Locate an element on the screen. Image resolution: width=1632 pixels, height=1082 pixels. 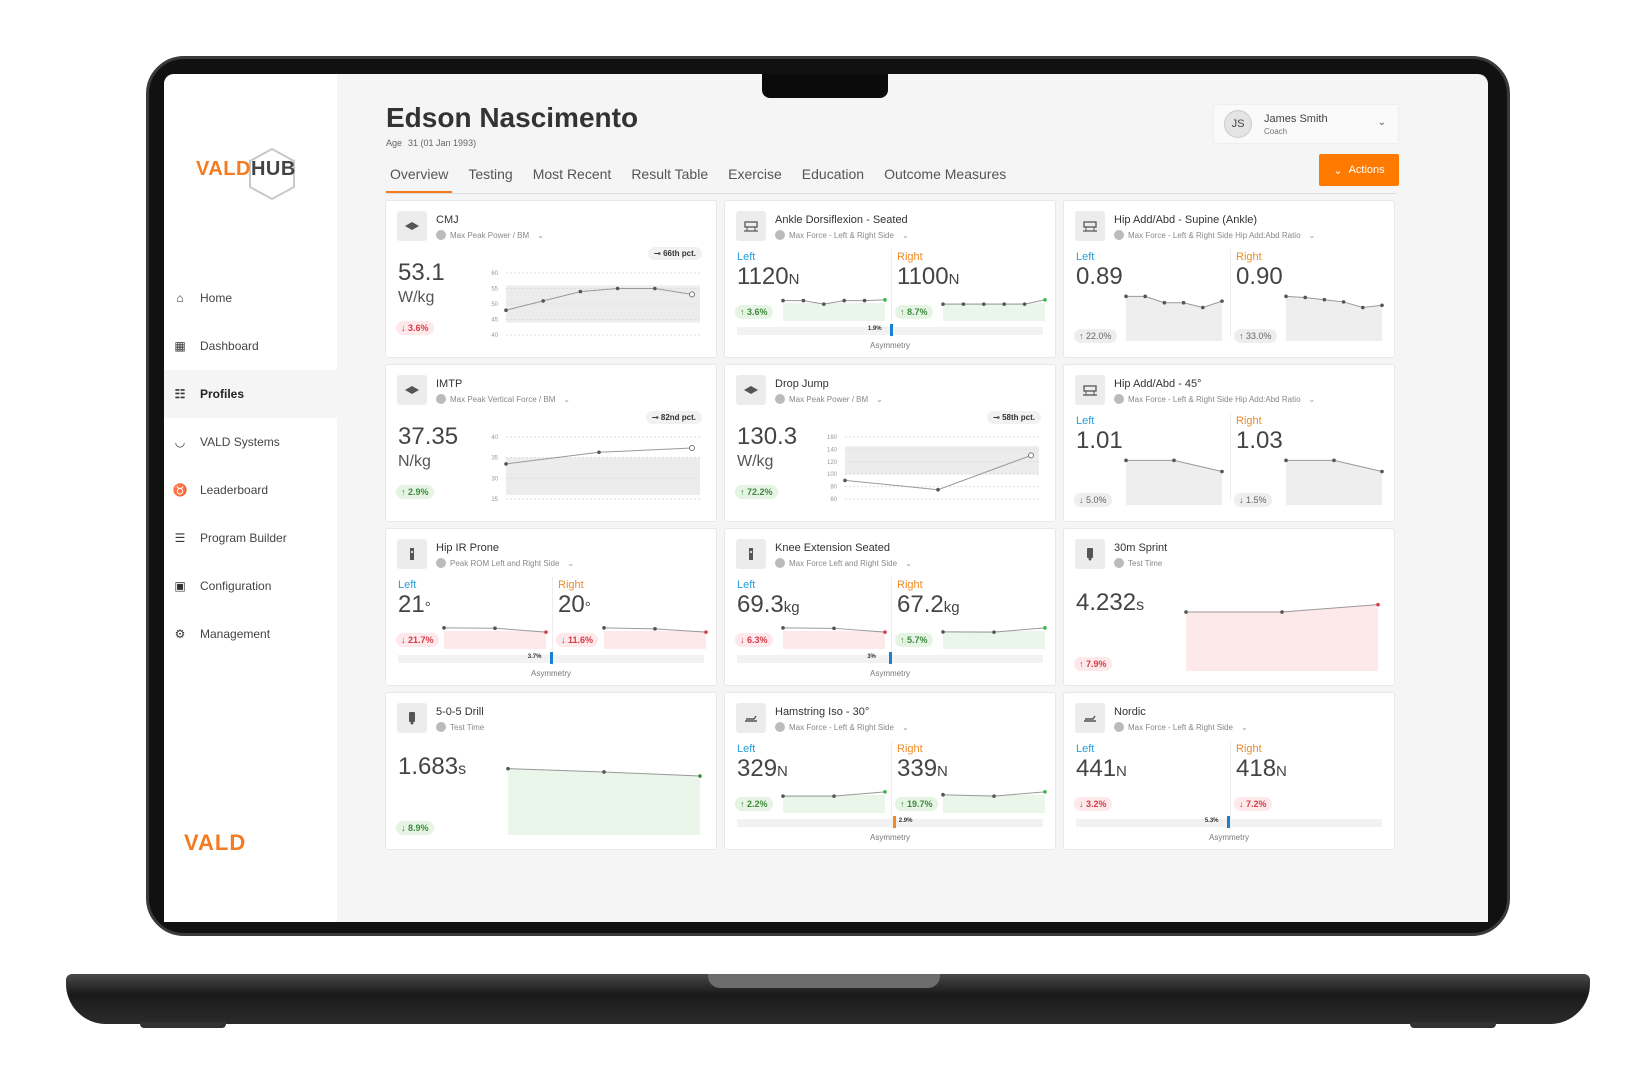
sidebar-item-label: Program Builder is located at coordinates (243, 538).